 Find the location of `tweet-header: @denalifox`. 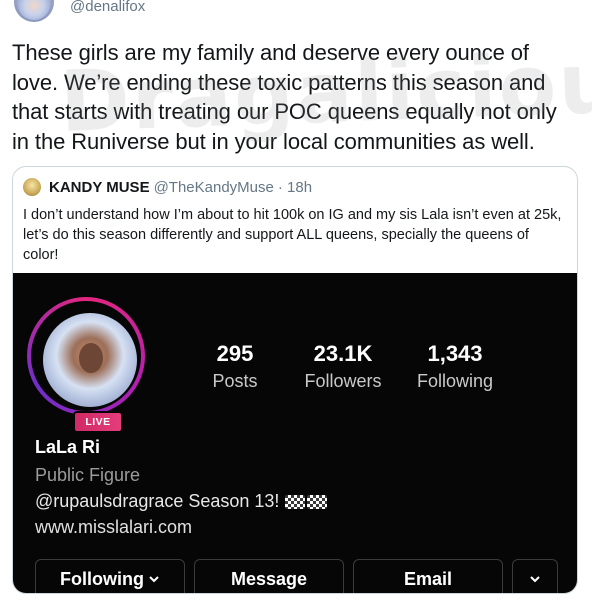

tweet-header: @denalifox is located at coordinates (296, 11).